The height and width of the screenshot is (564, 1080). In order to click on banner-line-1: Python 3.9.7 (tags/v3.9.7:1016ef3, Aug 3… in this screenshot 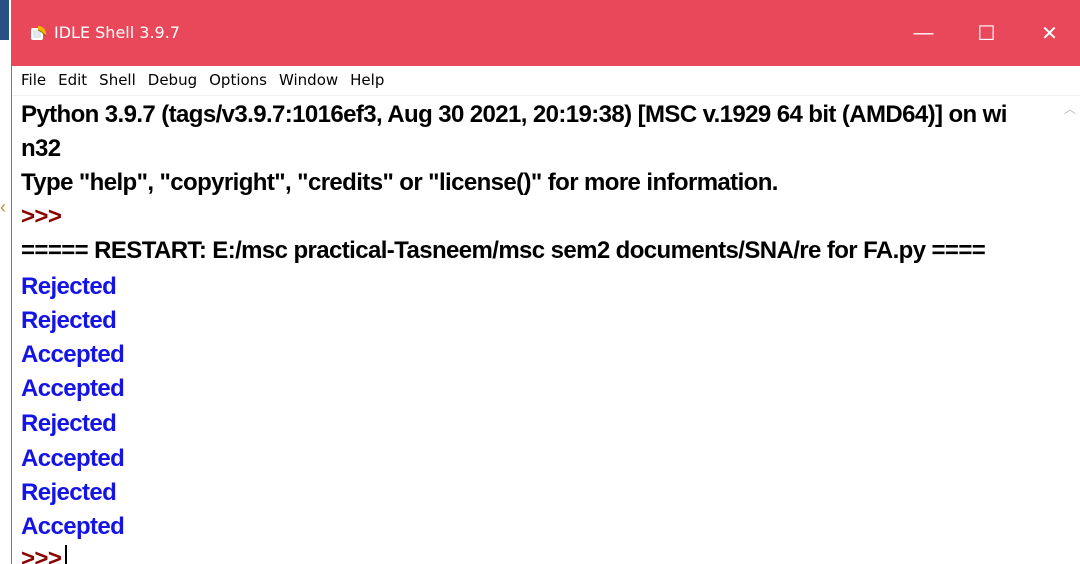, I will do `click(514, 114)`.